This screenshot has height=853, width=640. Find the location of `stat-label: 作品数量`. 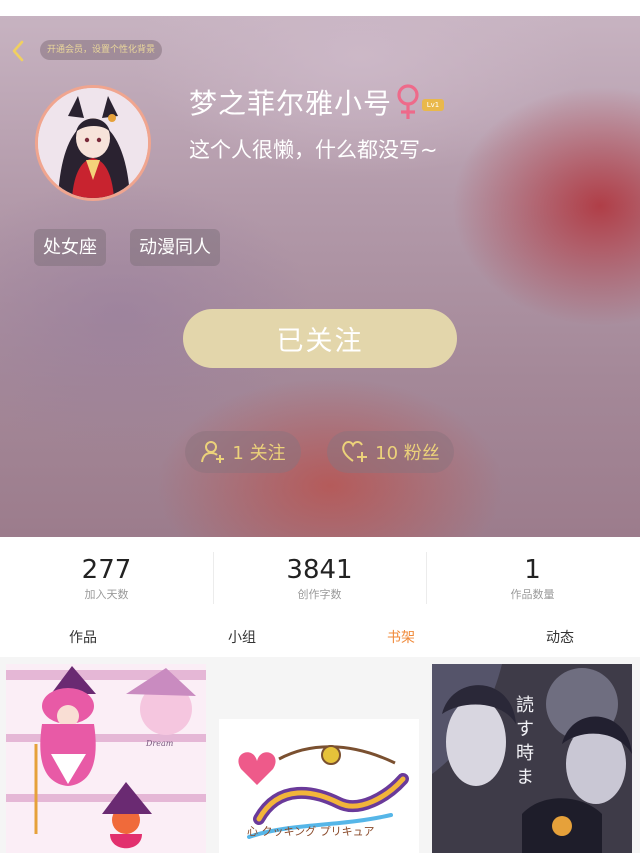

stat-label: 作品数量 is located at coordinates (532, 594).